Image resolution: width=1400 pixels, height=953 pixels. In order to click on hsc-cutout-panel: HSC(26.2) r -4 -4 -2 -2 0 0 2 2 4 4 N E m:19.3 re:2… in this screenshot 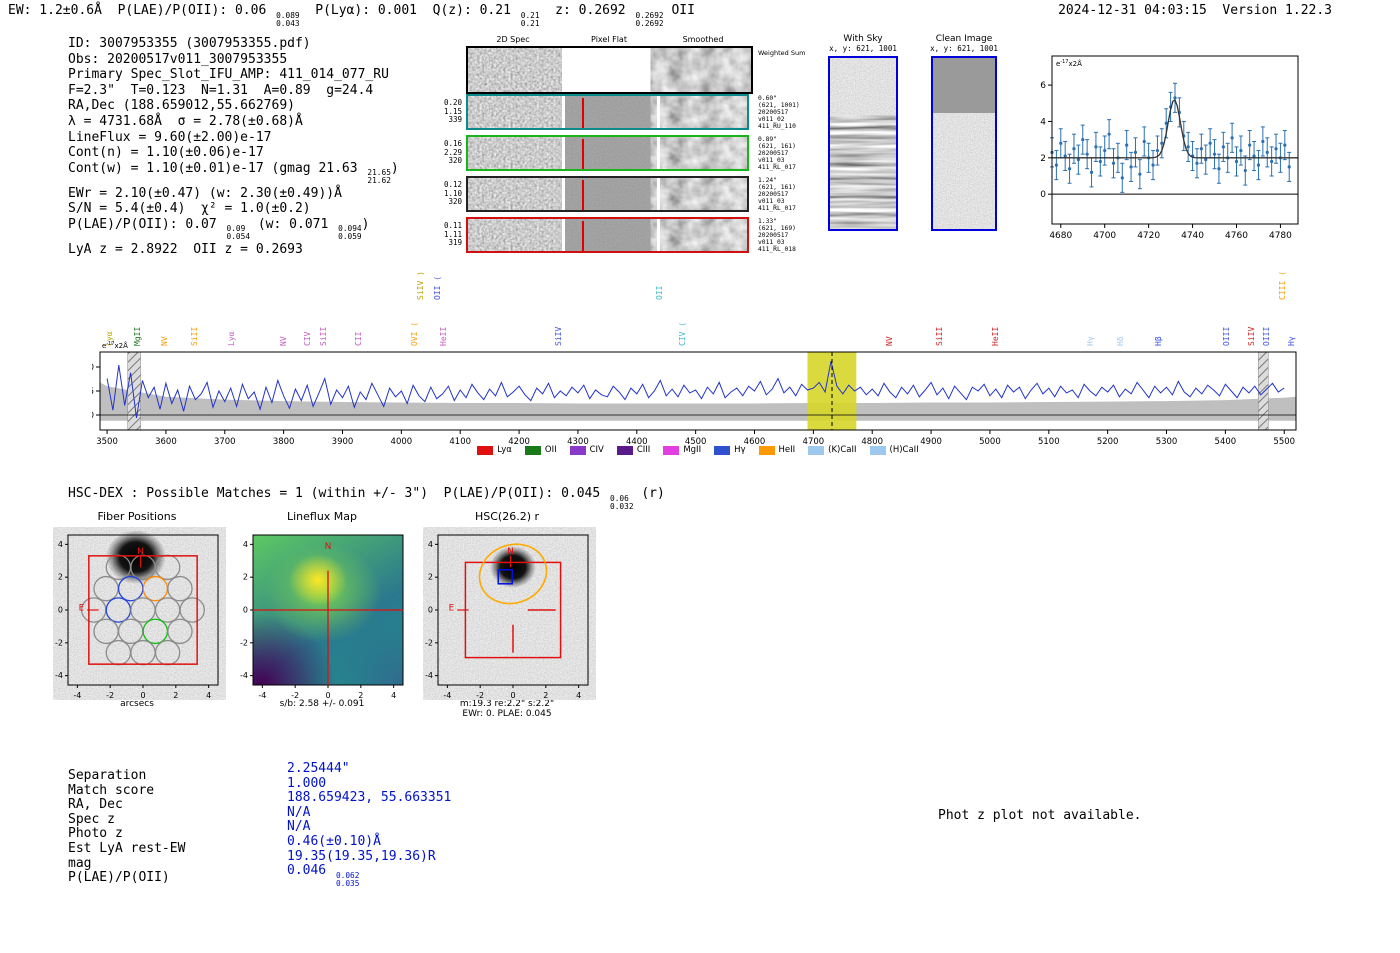, I will do `click(507, 614)`.